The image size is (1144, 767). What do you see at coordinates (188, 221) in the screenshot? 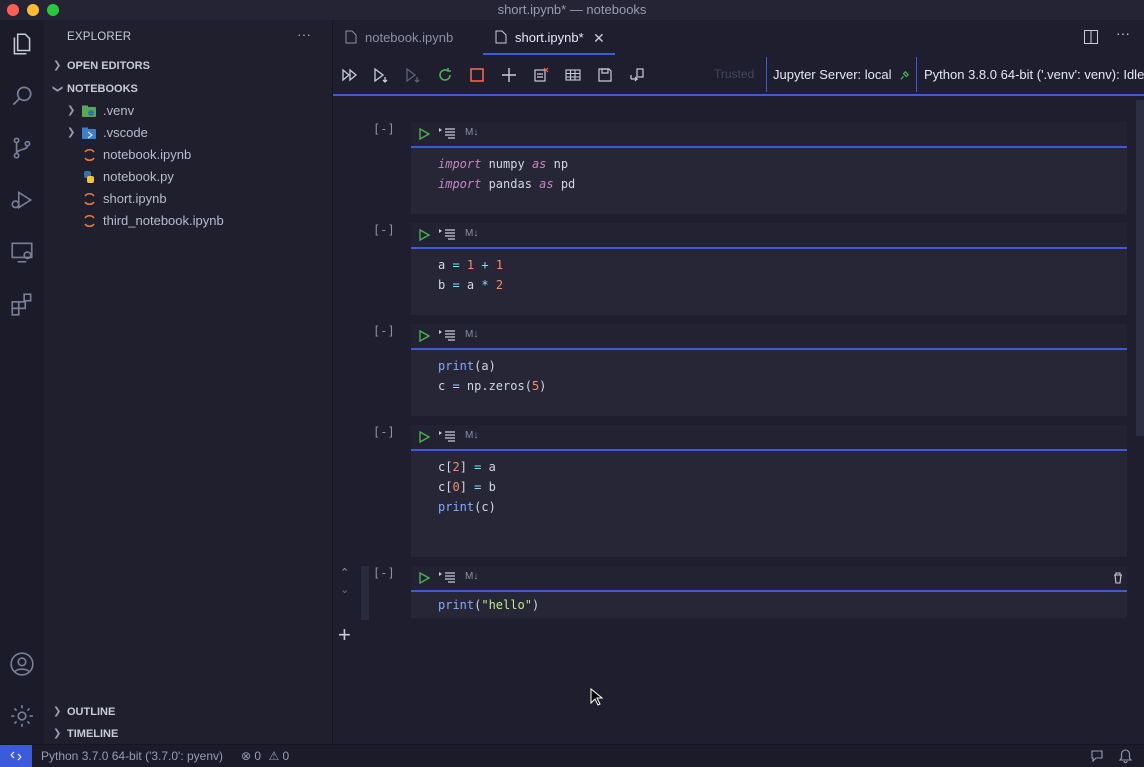
I see `tree-item-third-notebook-ipynb: third_notebook.ipynb` at bounding box center [188, 221].